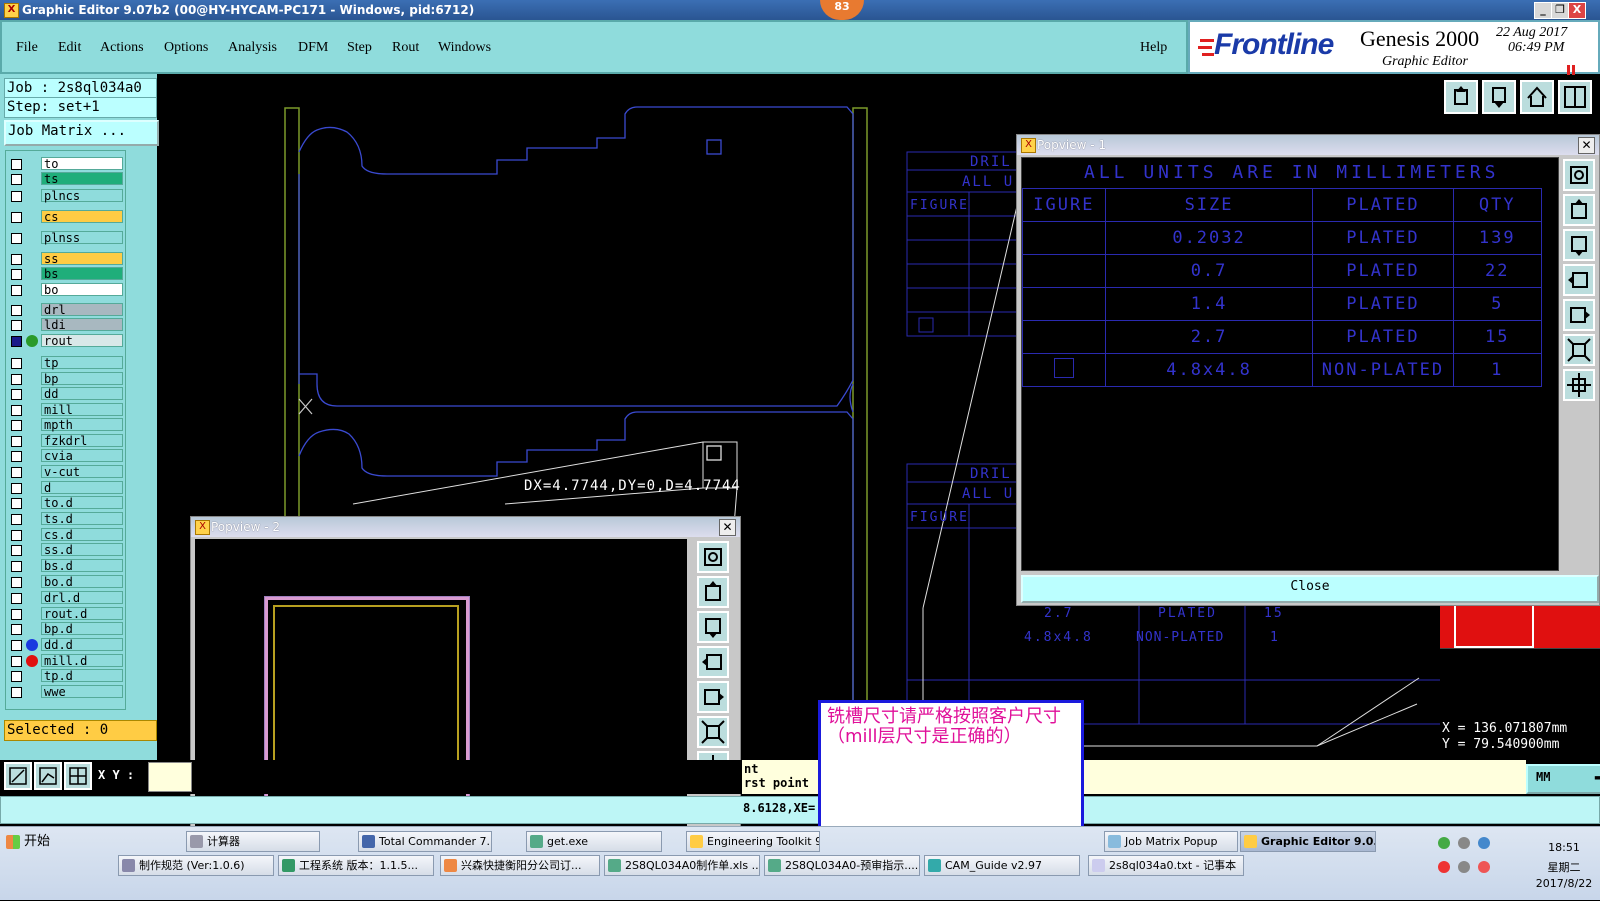 The width and height of the screenshot is (1600, 901). I want to click on measure-tool-icon, so click(48, 776).